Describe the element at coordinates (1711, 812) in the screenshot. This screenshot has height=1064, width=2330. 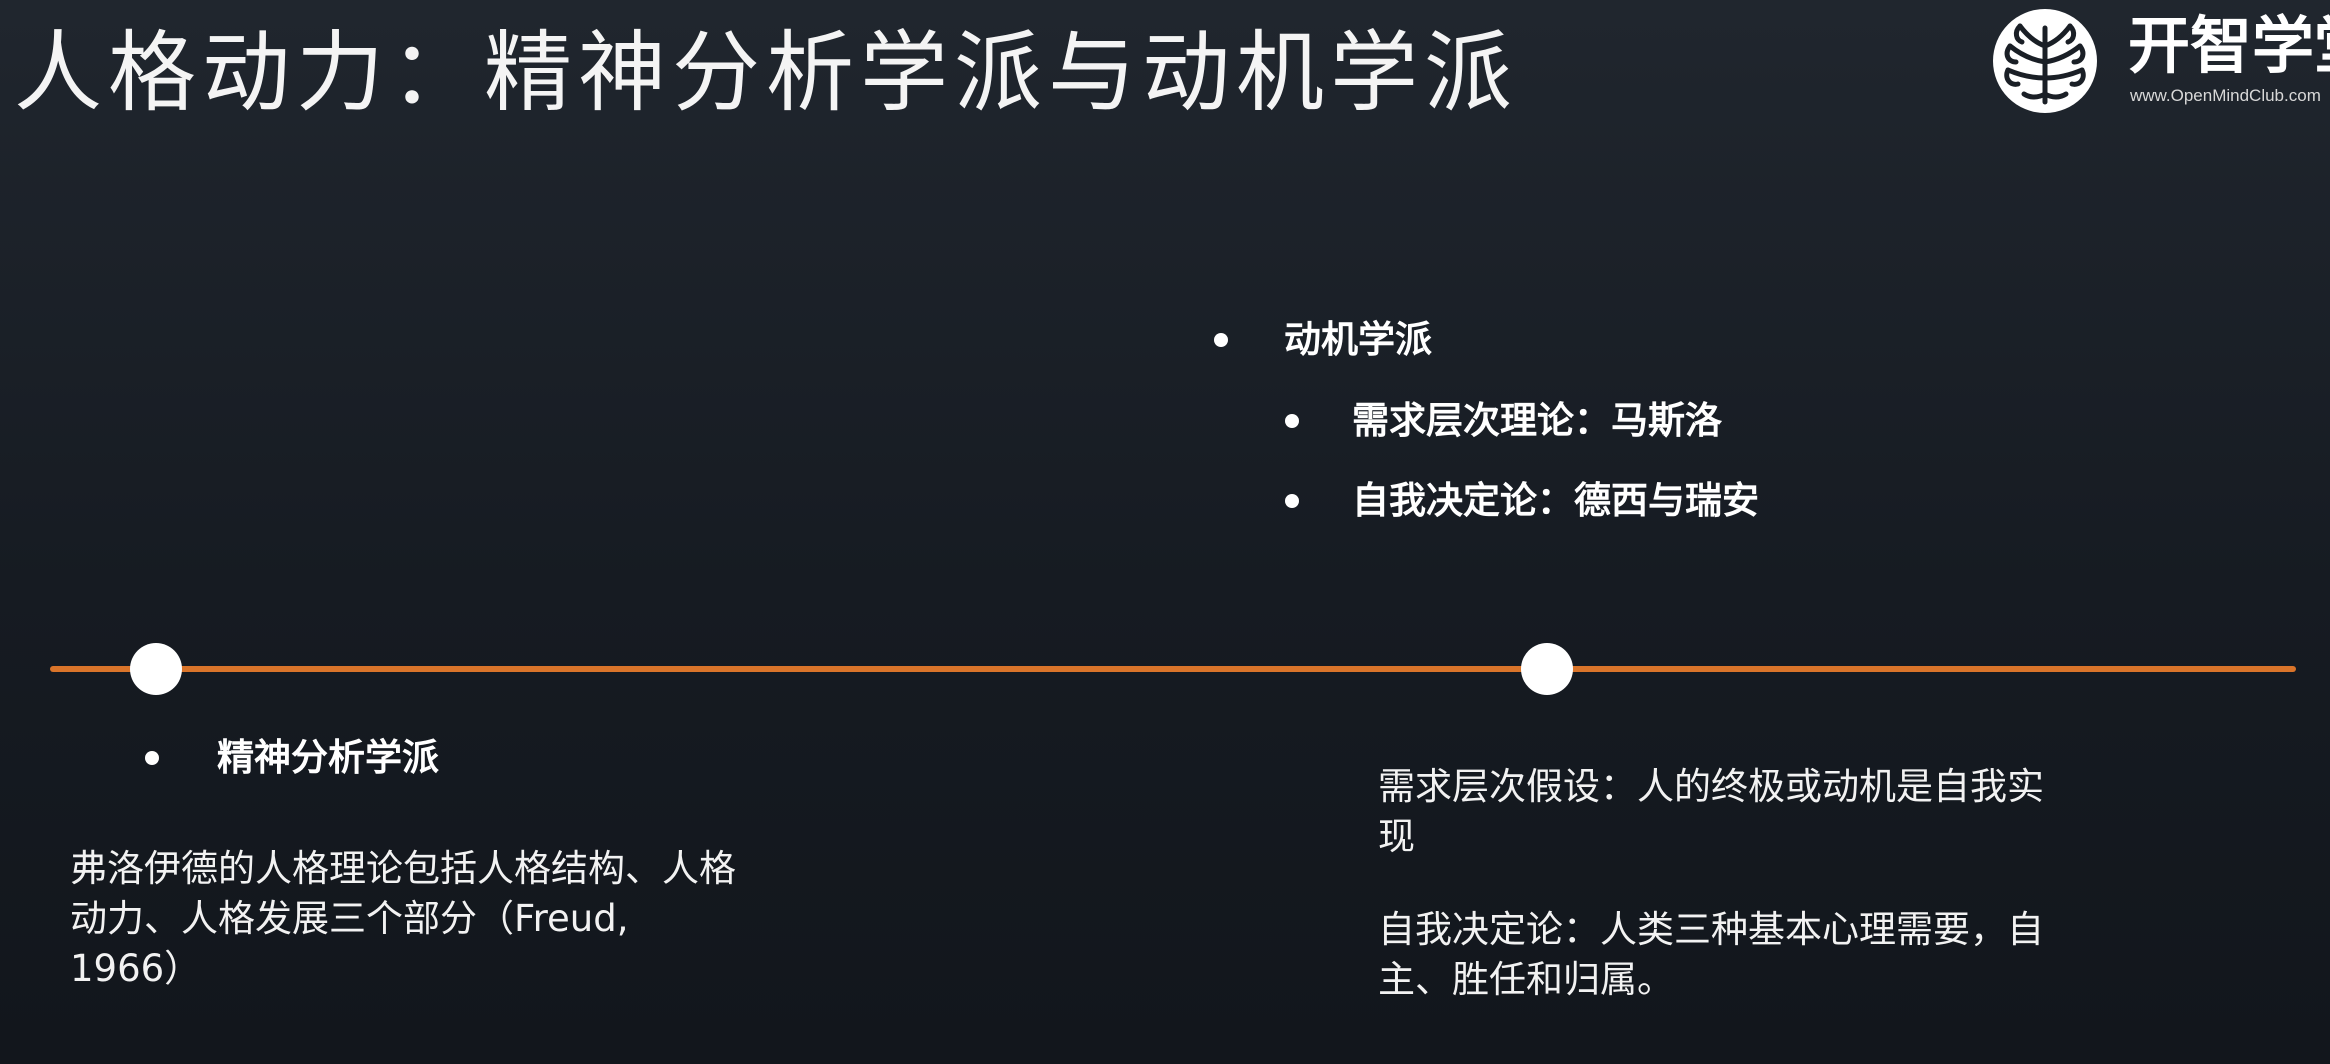
I see `hierarchy-hypothesis-text: 需求层次假设：人的终极或动机是自我实 现` at that location.